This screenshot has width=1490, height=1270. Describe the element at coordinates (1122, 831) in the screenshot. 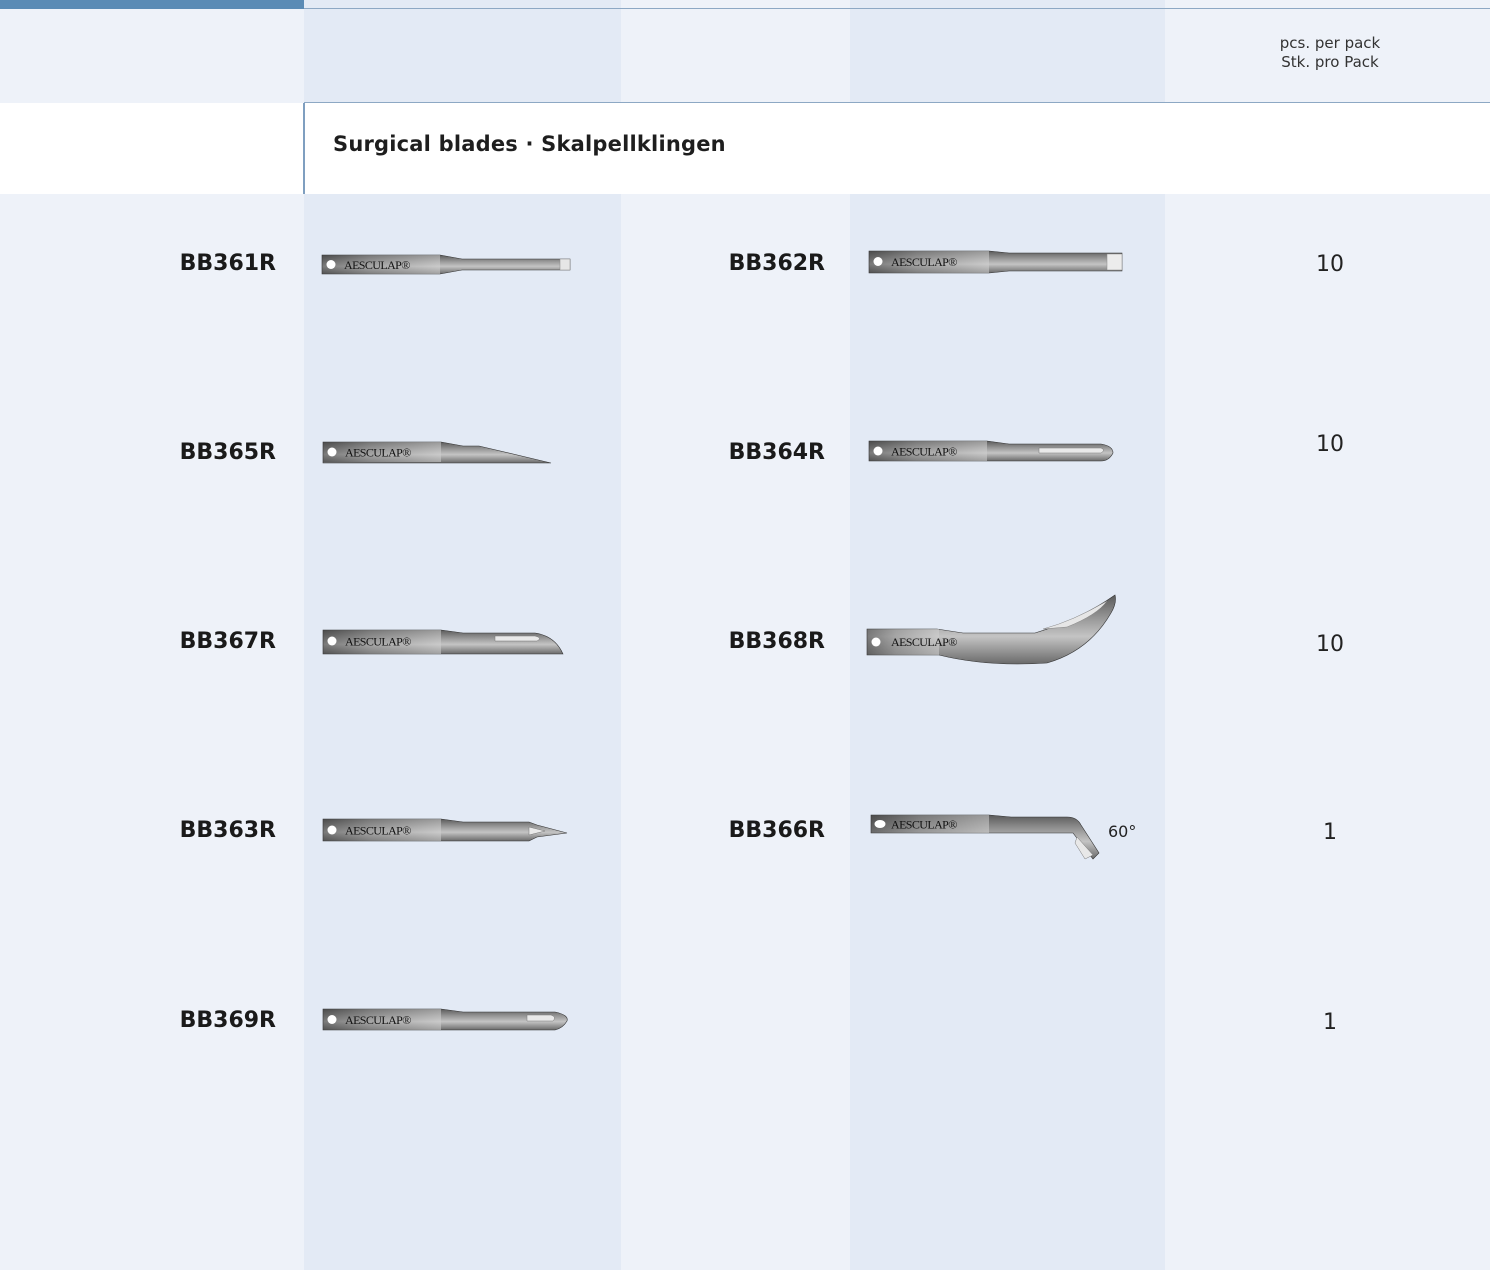

I see `angle-note-bb366r: 60°` at that location.